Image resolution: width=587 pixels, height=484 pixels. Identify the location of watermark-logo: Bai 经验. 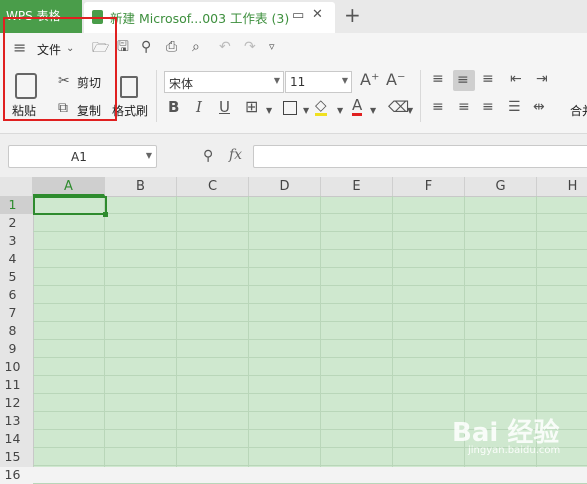
(506, 433).